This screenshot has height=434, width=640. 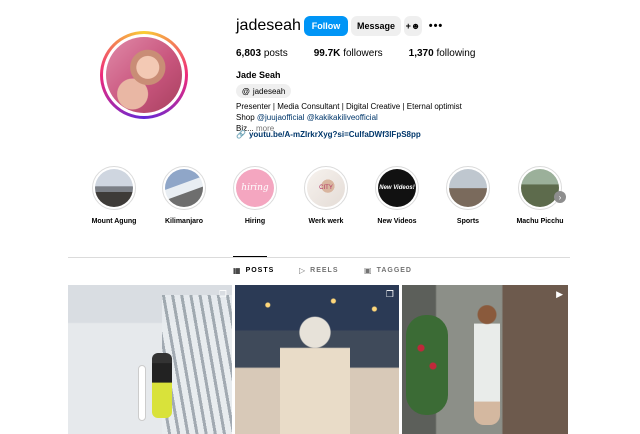 I want to click on grid-icon: ▦, so click(x=237, y=270).